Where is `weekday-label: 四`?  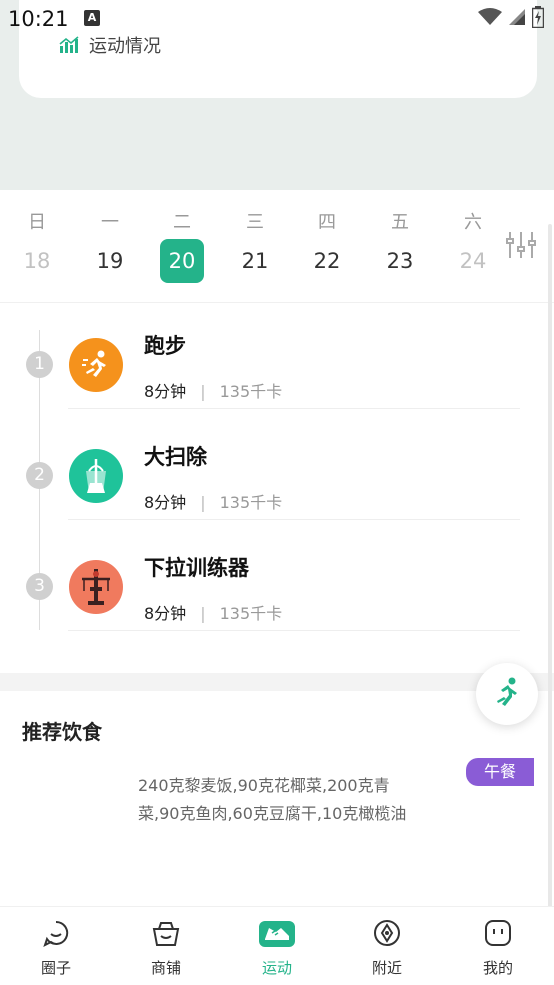 weekday-label: 四 is located at coordinates (327, 222).